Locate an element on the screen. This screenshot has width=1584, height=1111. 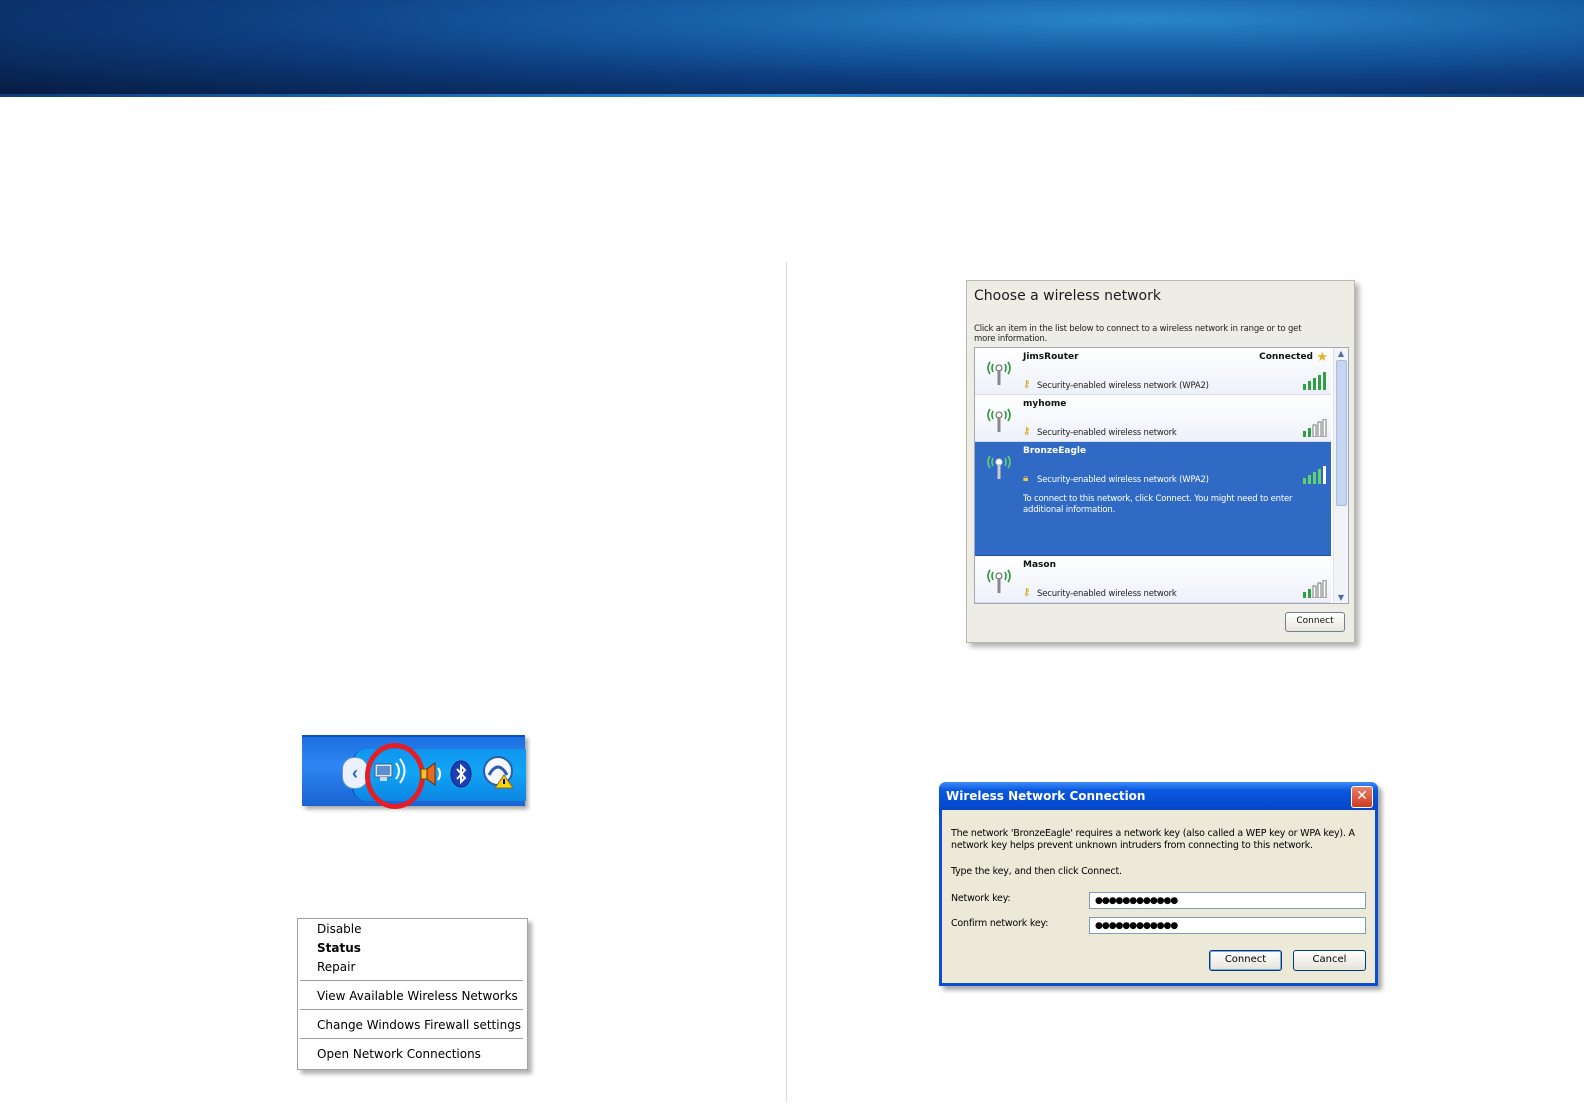
security-lock-icon: 🔒︎ is located at coordinates (1026, 478).